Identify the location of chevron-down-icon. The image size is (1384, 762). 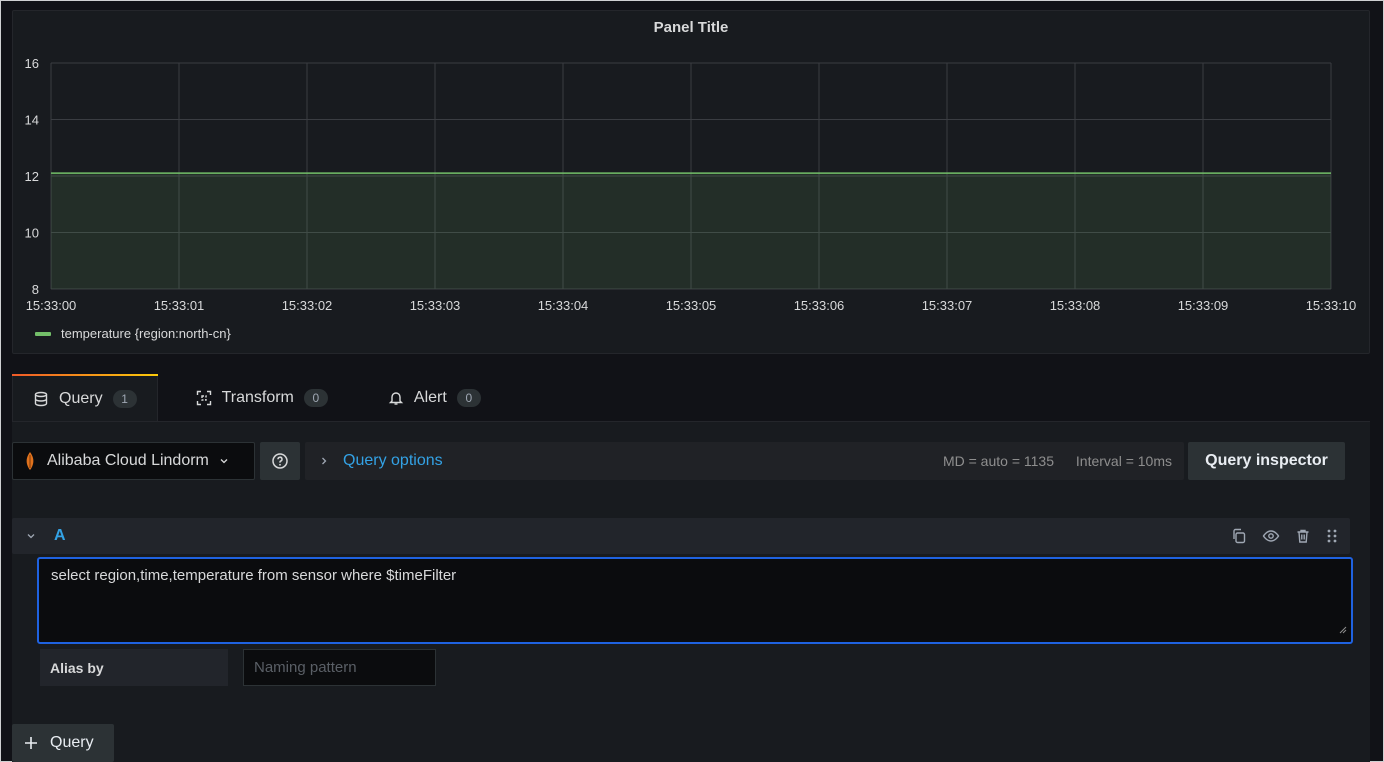
(224, 461).